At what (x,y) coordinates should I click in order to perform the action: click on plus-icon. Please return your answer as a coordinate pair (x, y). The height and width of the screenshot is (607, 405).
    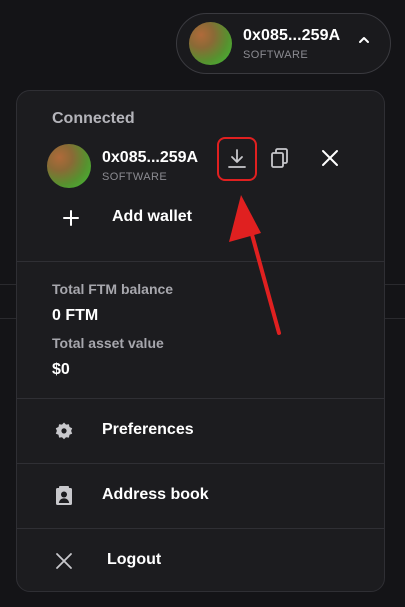
    Looking at the image, I should click on (71, 218).